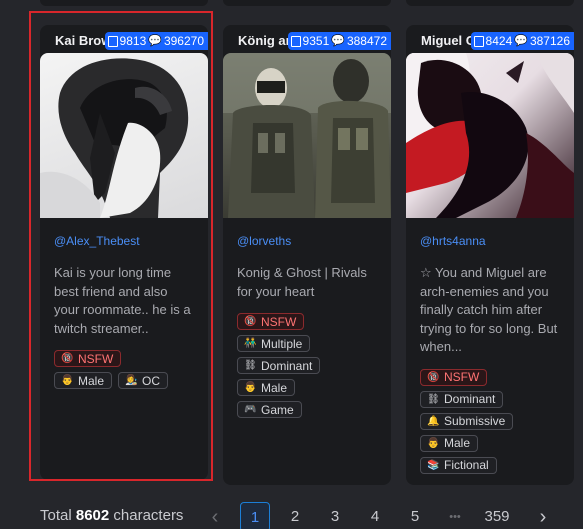 The image size is (583, 529). What do you see at coordinates (475, 421) in the screenshot?
I see `tag-label: Submissive` at bounding box center [475, 421].